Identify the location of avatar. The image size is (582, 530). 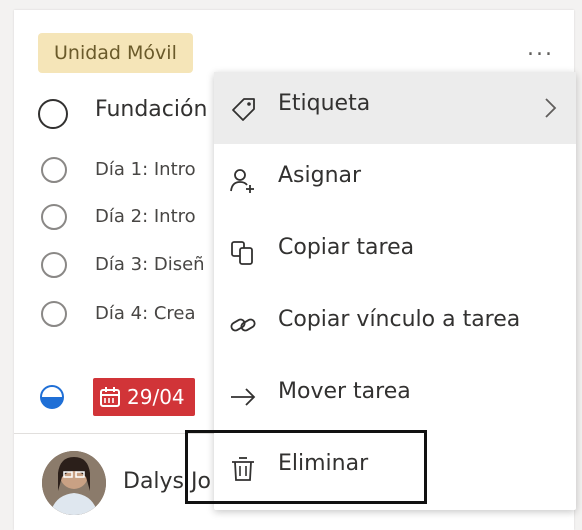
(74, 483).